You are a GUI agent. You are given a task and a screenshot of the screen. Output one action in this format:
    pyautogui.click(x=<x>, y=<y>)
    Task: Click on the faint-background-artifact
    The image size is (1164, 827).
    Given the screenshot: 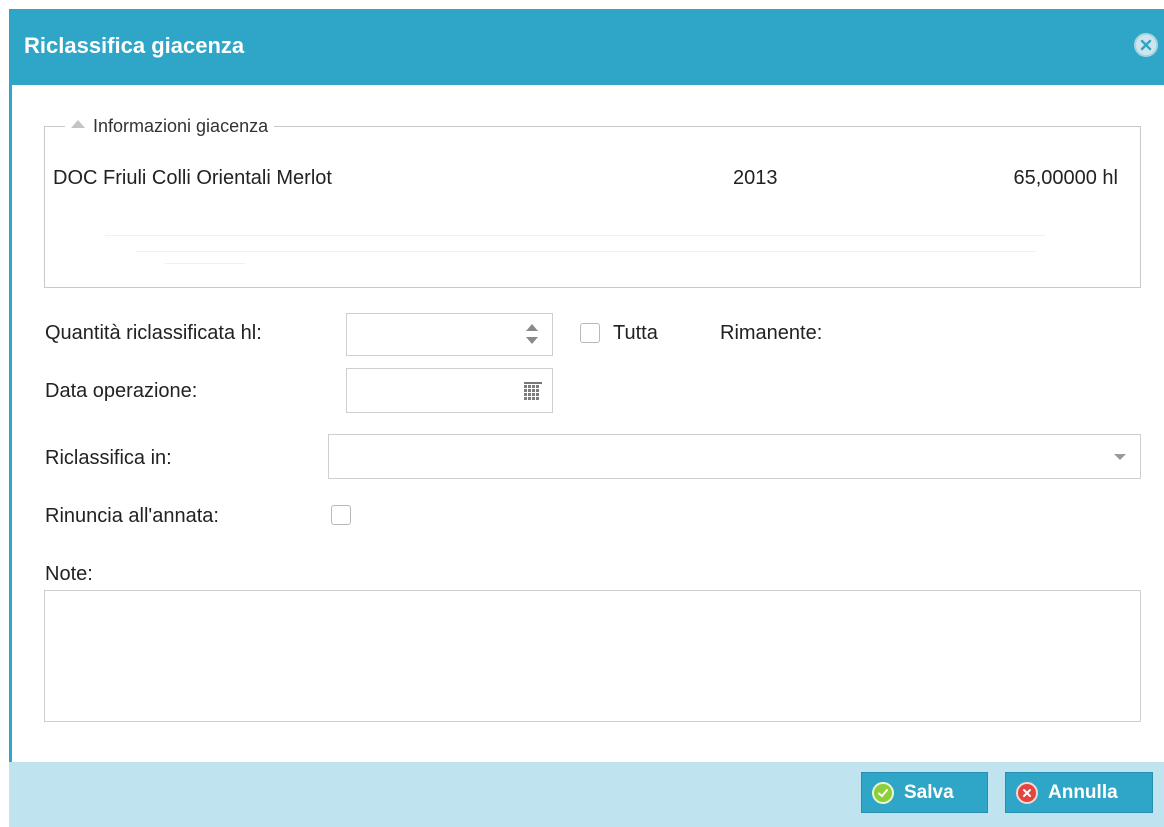 What is the action you would take?
    pyautogui.click(x=585, y=249)
    